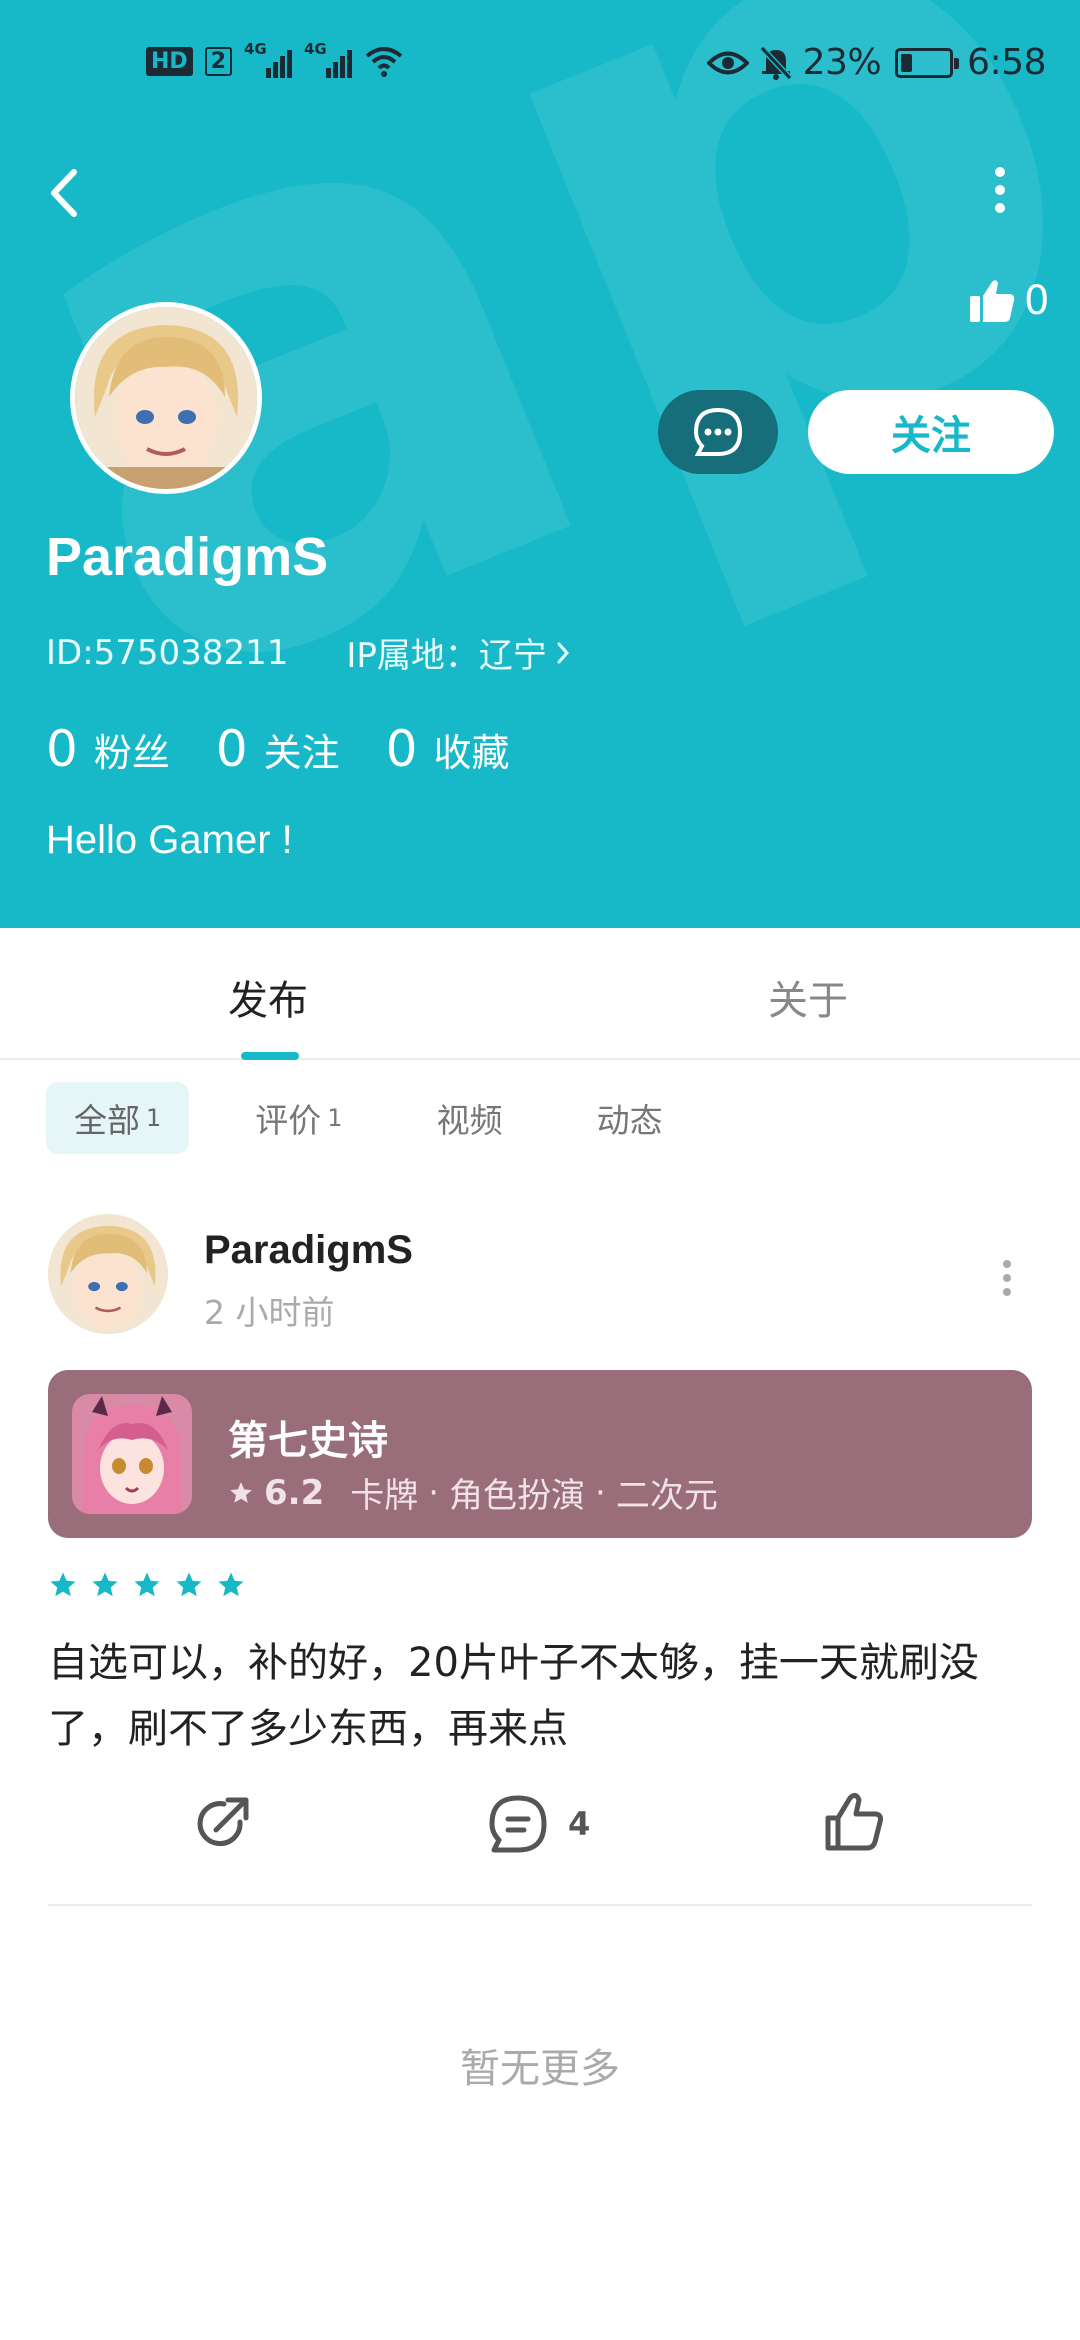 The image size is (1080, 2340). What do you see at coordinates (775, 62) in the screenshot?
I see `bell-muted-icon` at bounding box center [775, 62].